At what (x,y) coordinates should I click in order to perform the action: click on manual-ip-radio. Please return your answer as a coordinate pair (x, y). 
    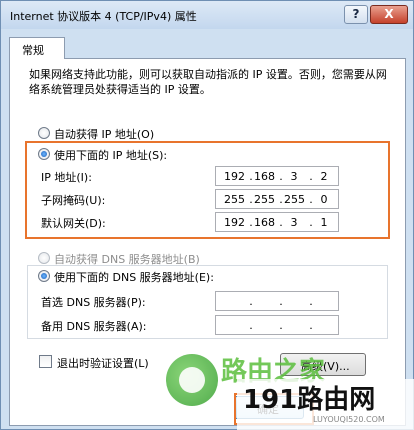
    Looking at the image, I should click on (44, 154).